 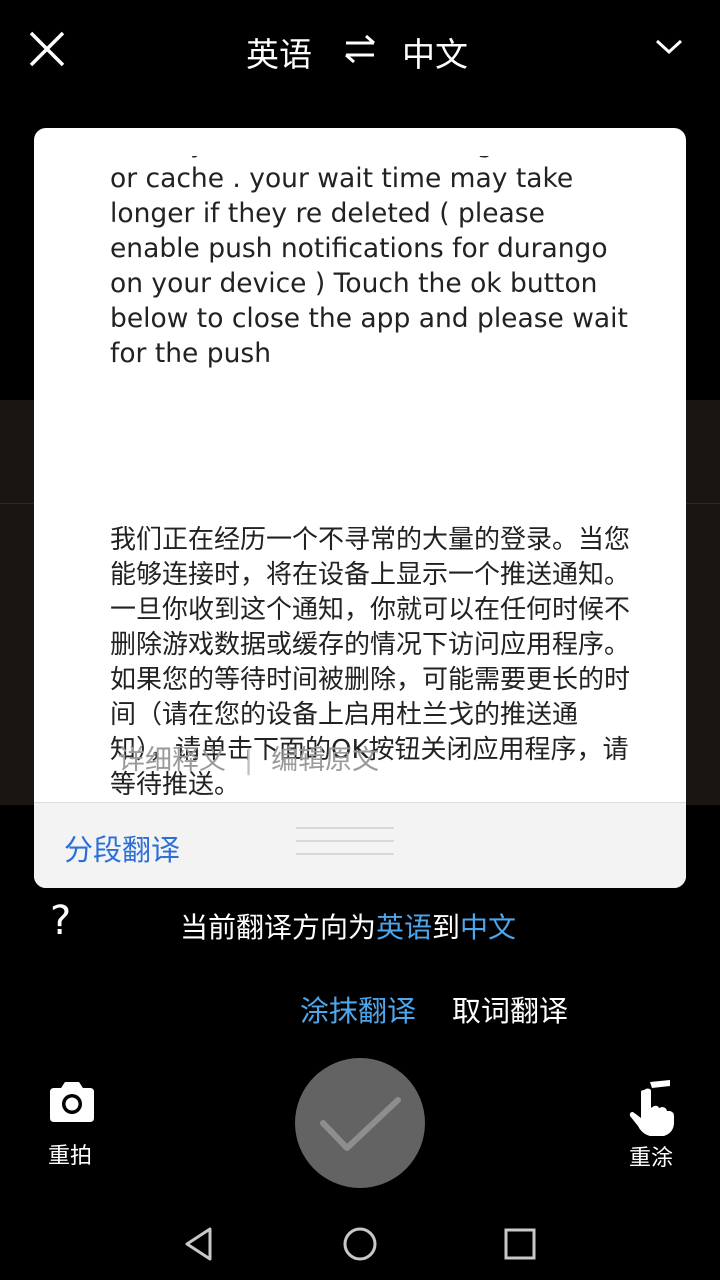 I want to click on home-circle-icon, so click(x=360, y=1244).